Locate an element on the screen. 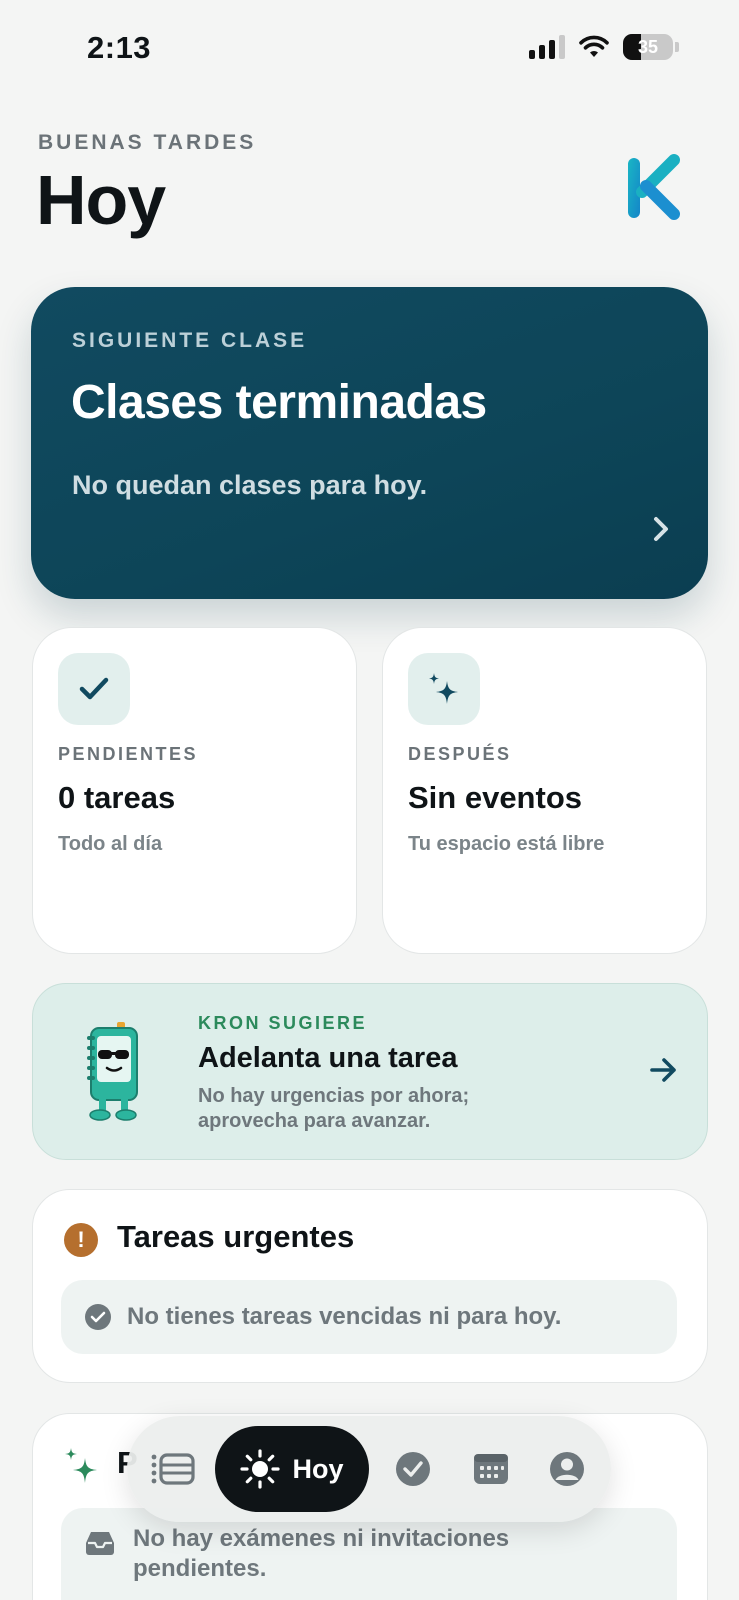  battery-level: 35 is located at coordinates (648, 46).